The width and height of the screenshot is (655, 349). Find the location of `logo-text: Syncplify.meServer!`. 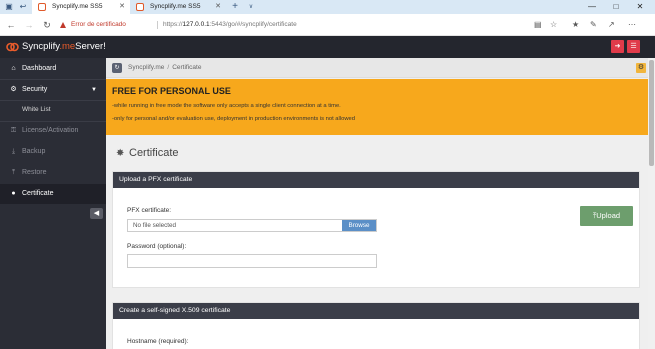

logo-text: Syncplify.meServer! is located at coordinates (64, 47).